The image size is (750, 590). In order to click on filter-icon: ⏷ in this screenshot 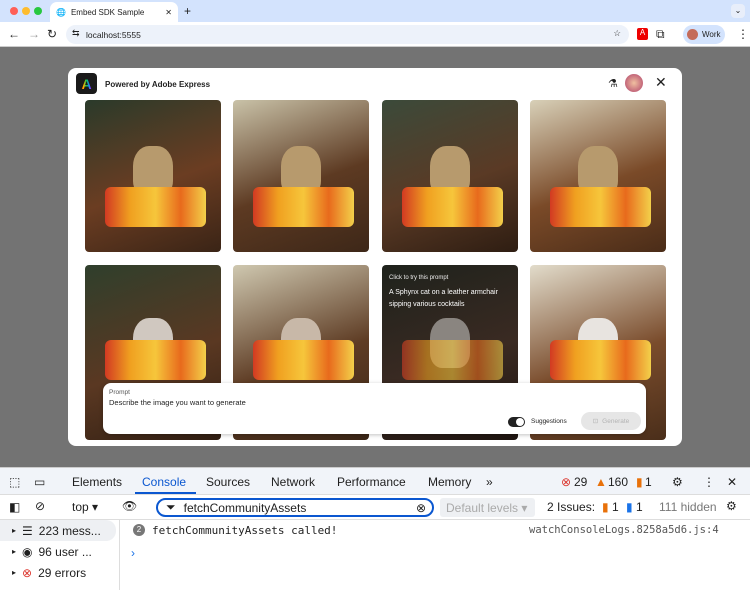, I will do `click(171, 507)`.